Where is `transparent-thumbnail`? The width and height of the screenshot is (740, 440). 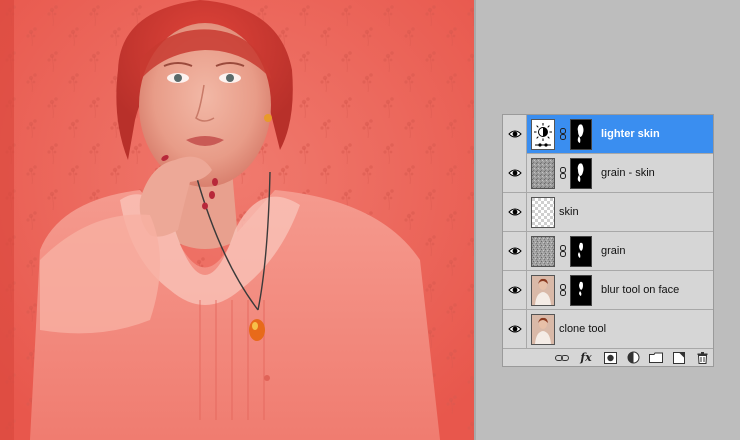 transparent-thumbnail is located at coordinates (543, 212).